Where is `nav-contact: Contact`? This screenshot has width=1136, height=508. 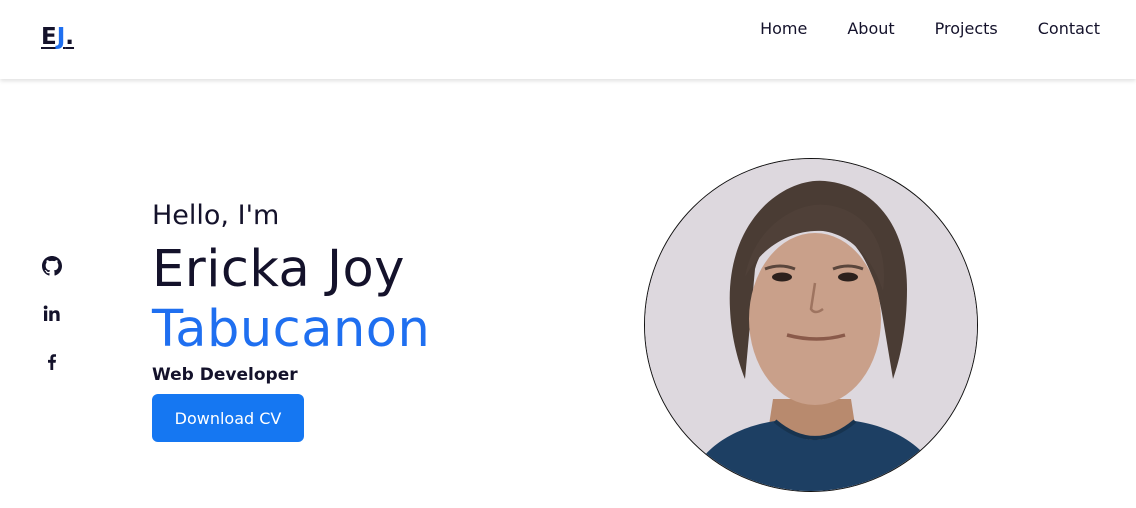 nav-contact: Contact is located at coordinates (1069, 29).